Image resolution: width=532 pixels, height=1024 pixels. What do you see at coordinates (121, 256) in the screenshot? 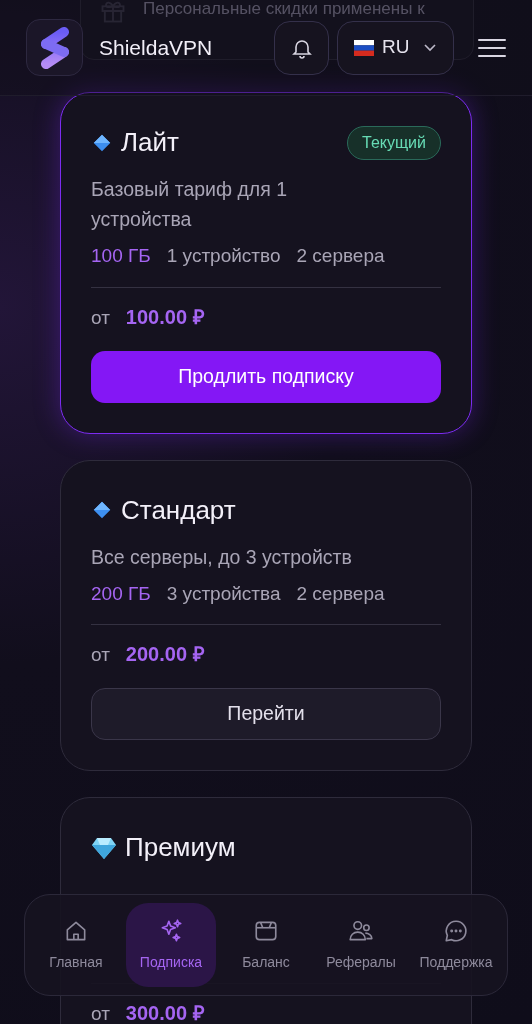
I see `plan-feature: 100 ГБ` at bounding box center [121, 256].